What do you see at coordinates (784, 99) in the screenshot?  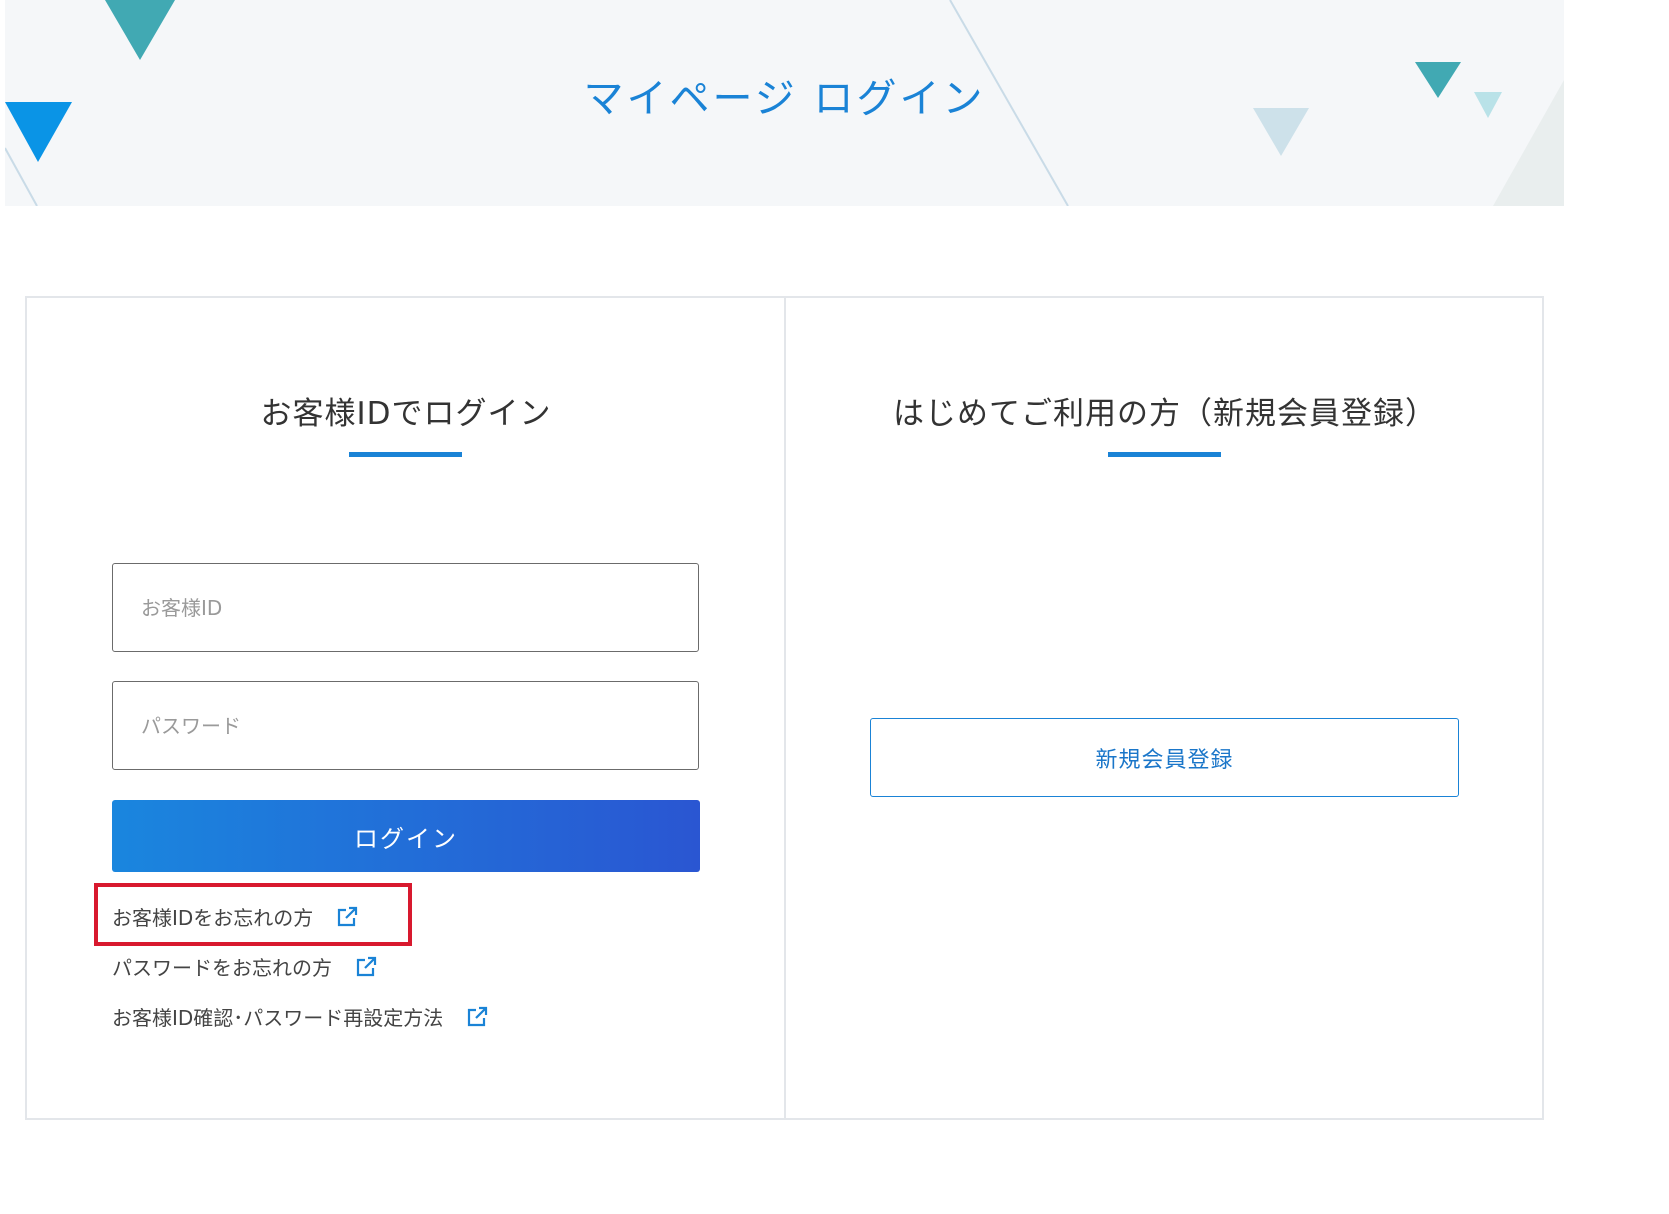 I see `page-title: マイページ ログイン` at bounding box center [784, 99].